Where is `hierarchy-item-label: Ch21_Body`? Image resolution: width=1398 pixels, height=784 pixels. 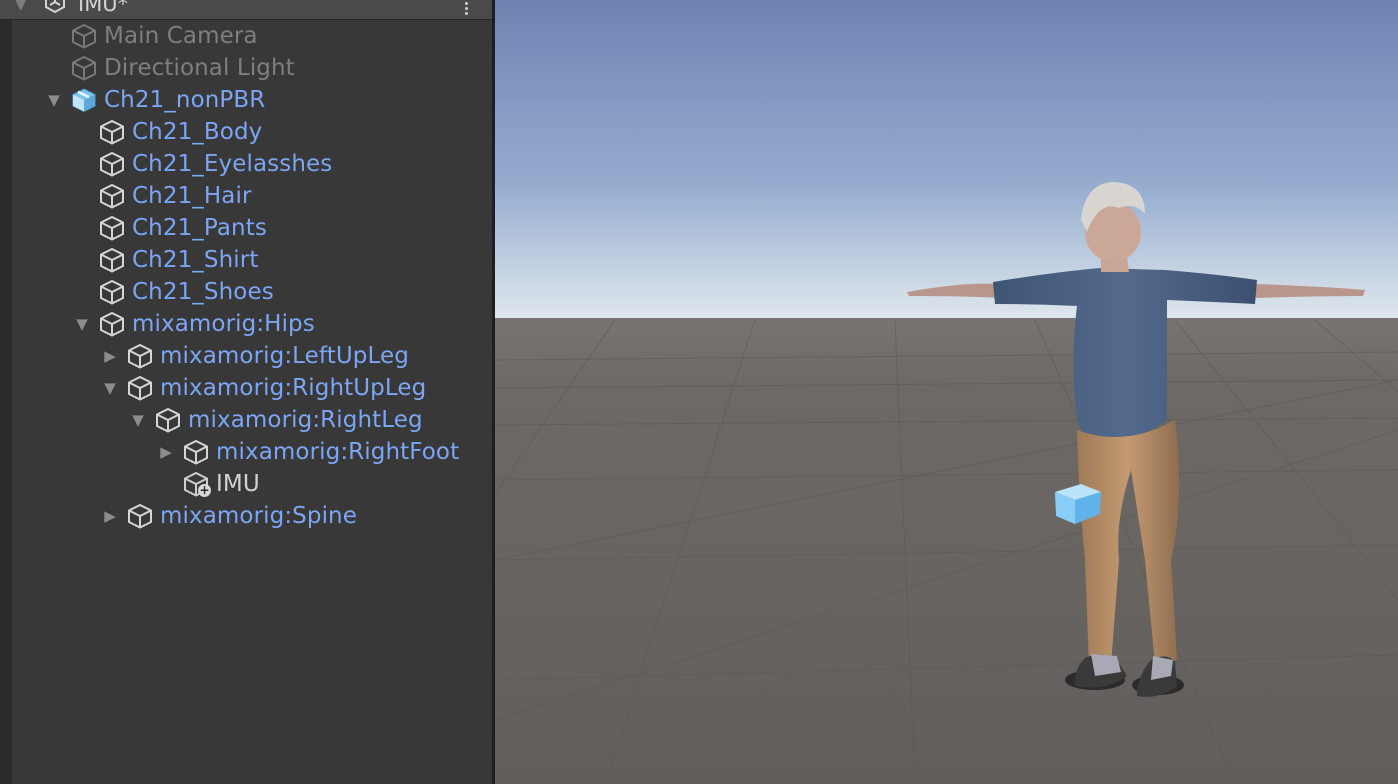 hierarchy-item-label: Ch21_Body is located at coordinates (197, 132).